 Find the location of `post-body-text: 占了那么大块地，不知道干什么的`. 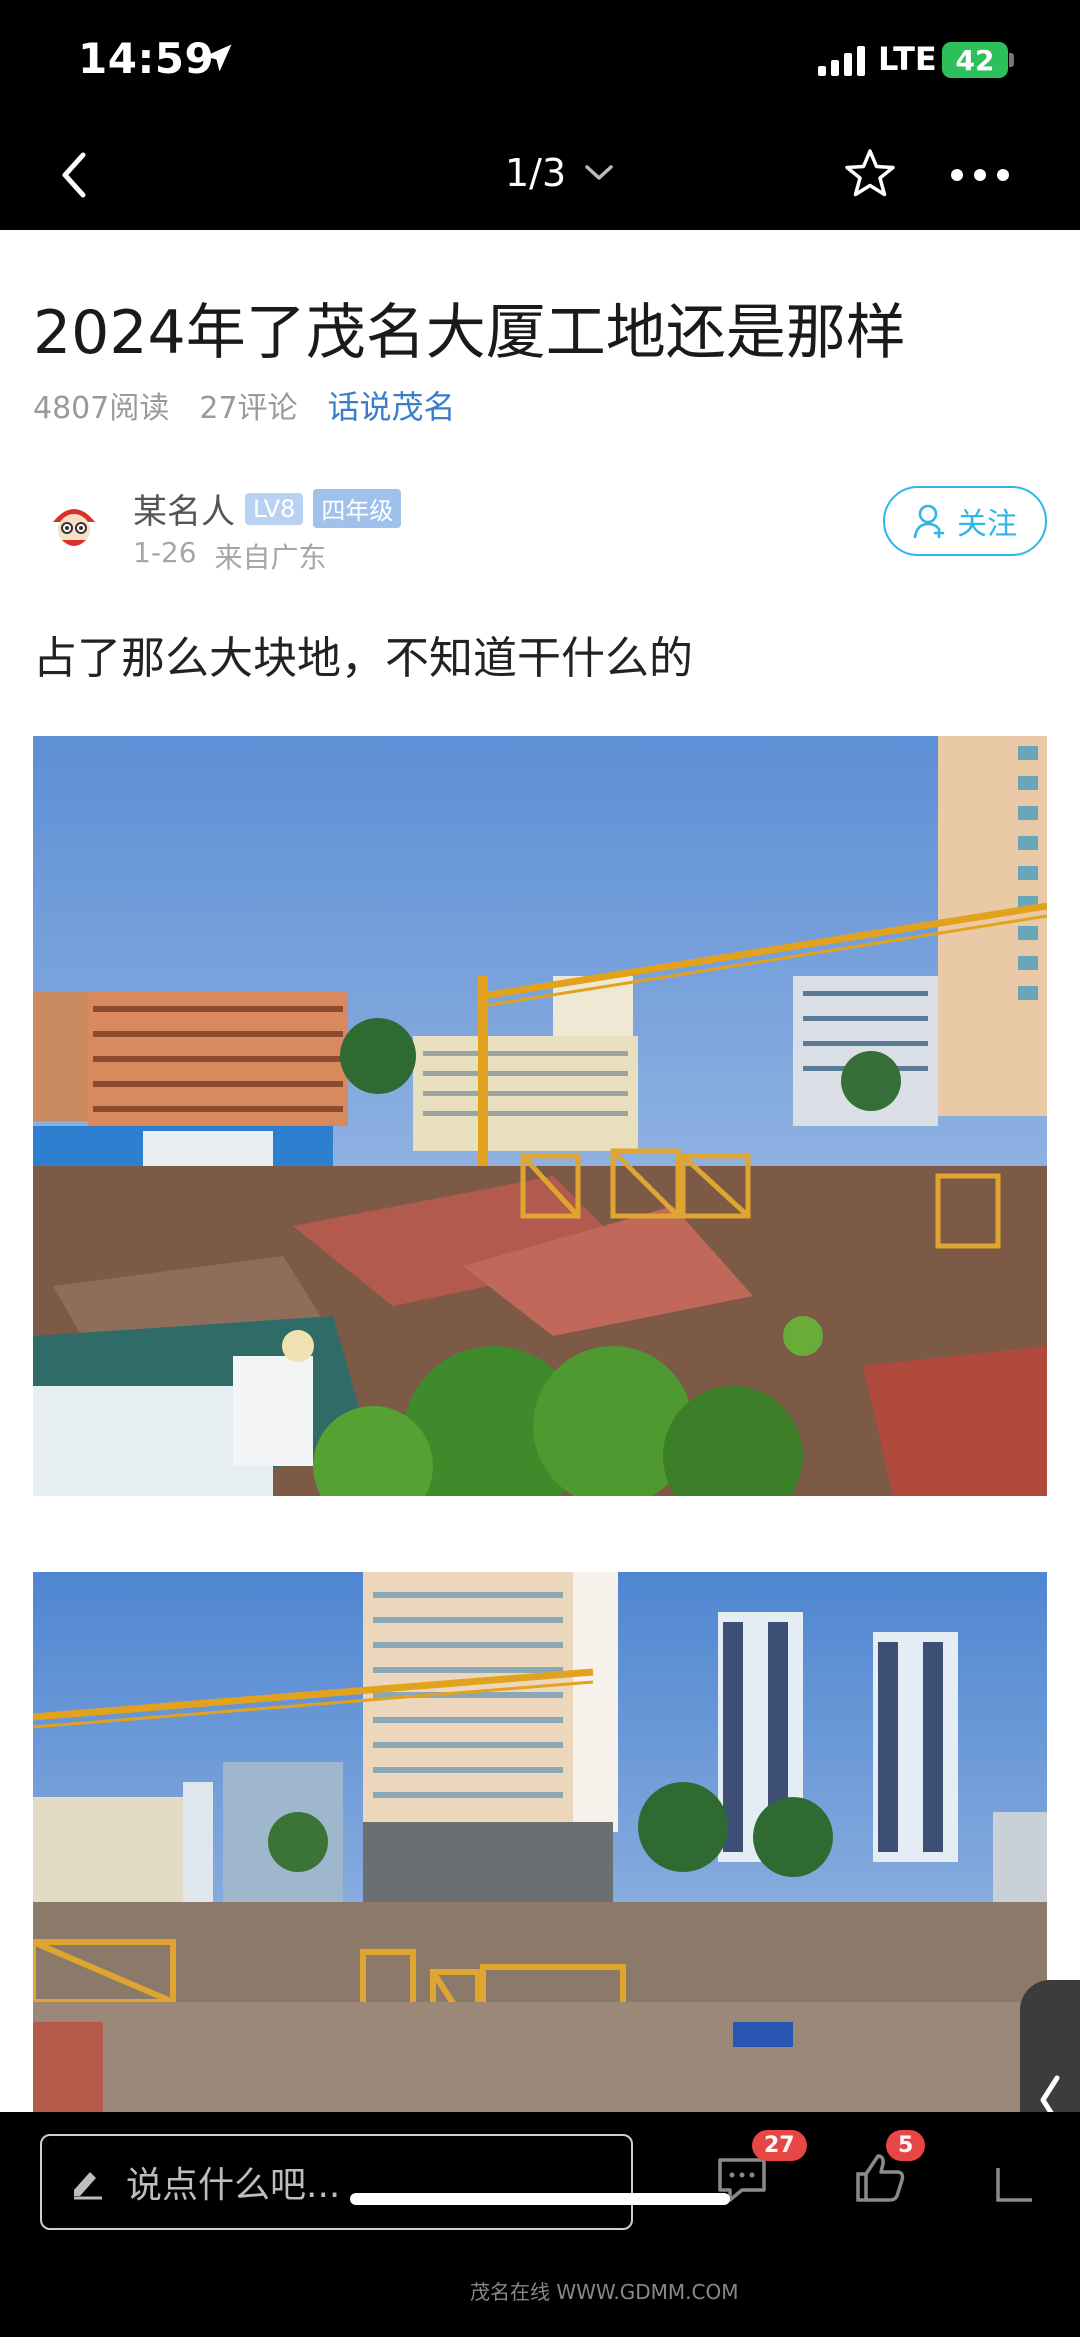

post-body-text: 占了那么大块地，不知道干什么的 is located at coordinates (363, 658).